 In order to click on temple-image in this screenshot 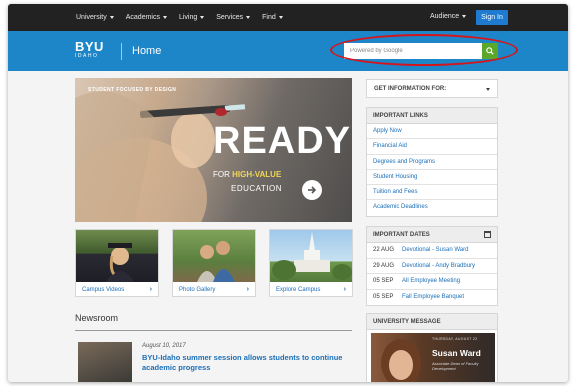, I will do `click(312, 256)`.